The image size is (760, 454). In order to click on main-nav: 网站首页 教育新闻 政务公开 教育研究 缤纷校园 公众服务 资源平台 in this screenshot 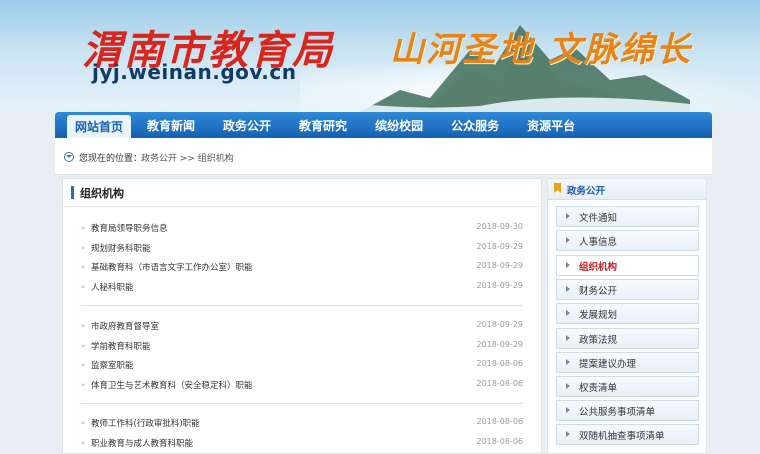, I will do `click(383, 125)`.